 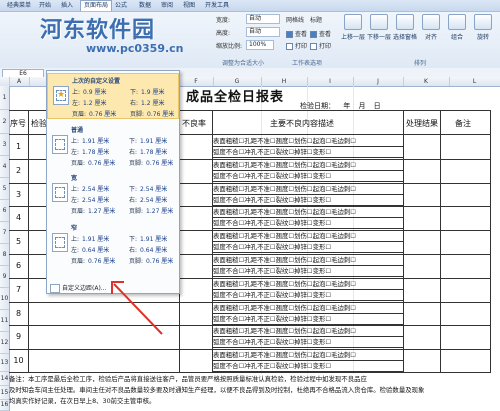 What do you see at coordinates (93, 163) in the screenshot?
I see `margin-header-value: 页眉: 0.76 厘米` at bounding box center [93, 163].